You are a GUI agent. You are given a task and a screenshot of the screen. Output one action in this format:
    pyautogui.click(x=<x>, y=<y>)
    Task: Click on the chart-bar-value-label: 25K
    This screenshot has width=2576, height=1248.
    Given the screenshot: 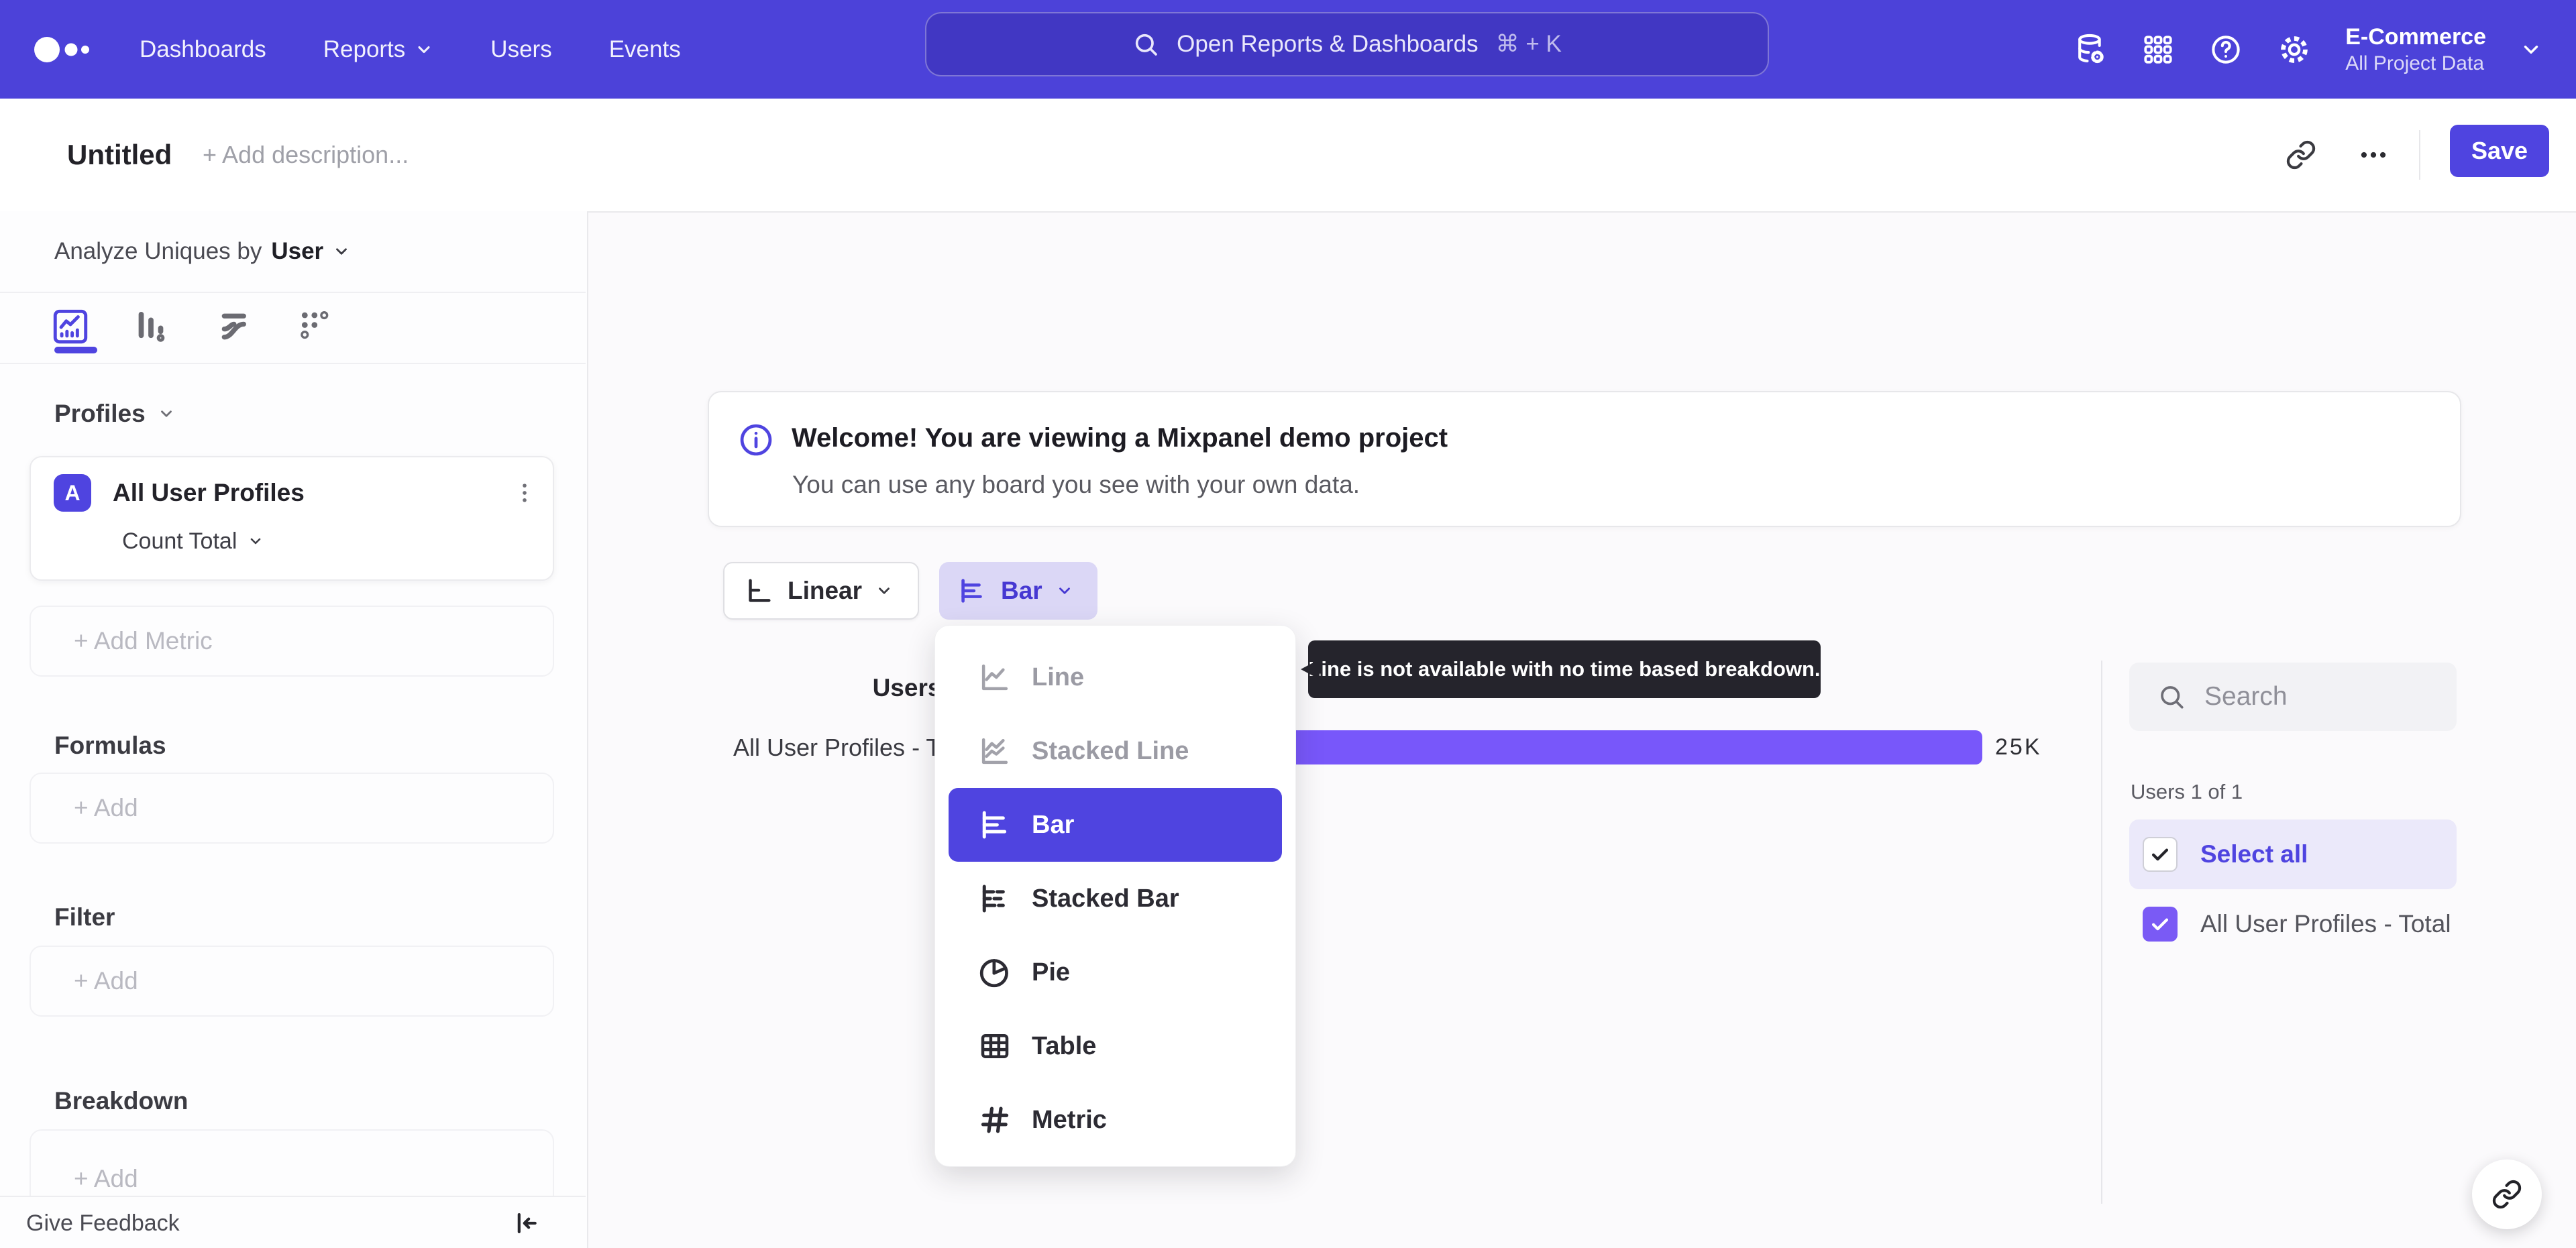 What is the action you would take?
    pyautogui.click(x=2018, y=747)
    